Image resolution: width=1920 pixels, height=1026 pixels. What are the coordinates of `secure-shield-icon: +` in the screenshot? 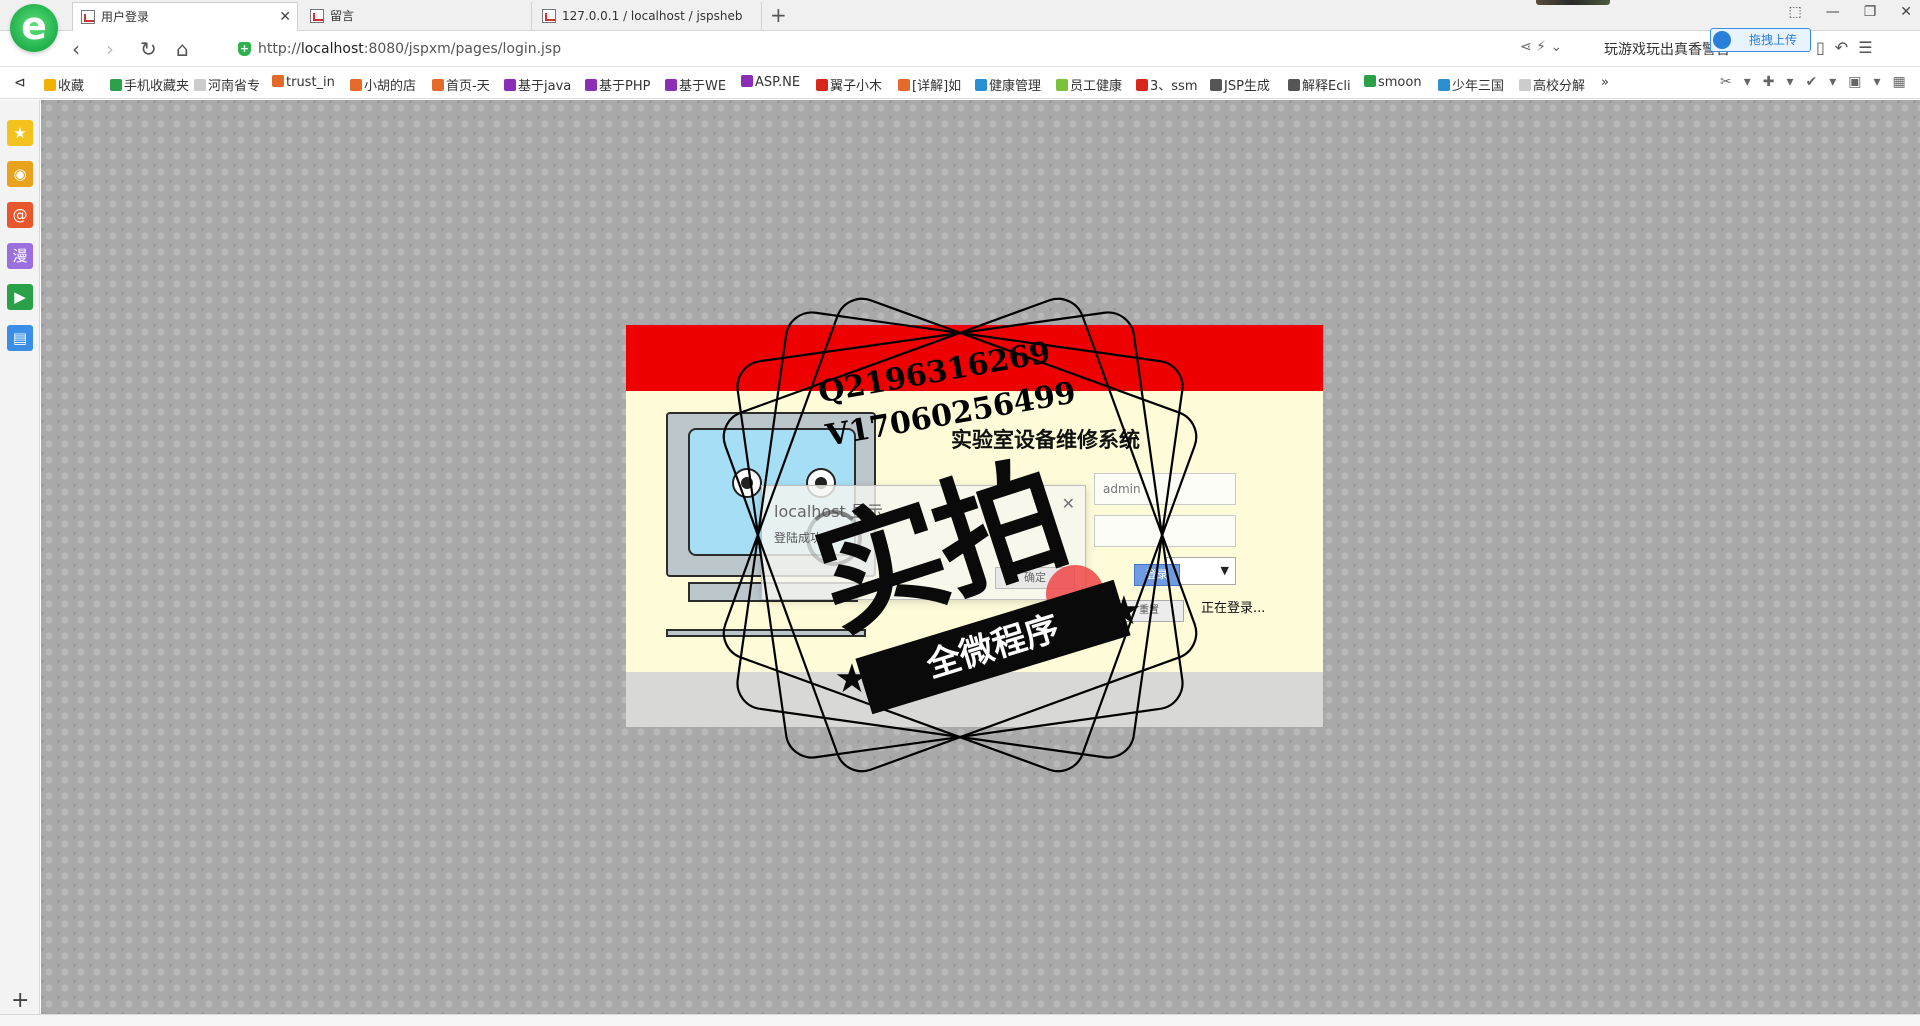 It's located at (244, 49).